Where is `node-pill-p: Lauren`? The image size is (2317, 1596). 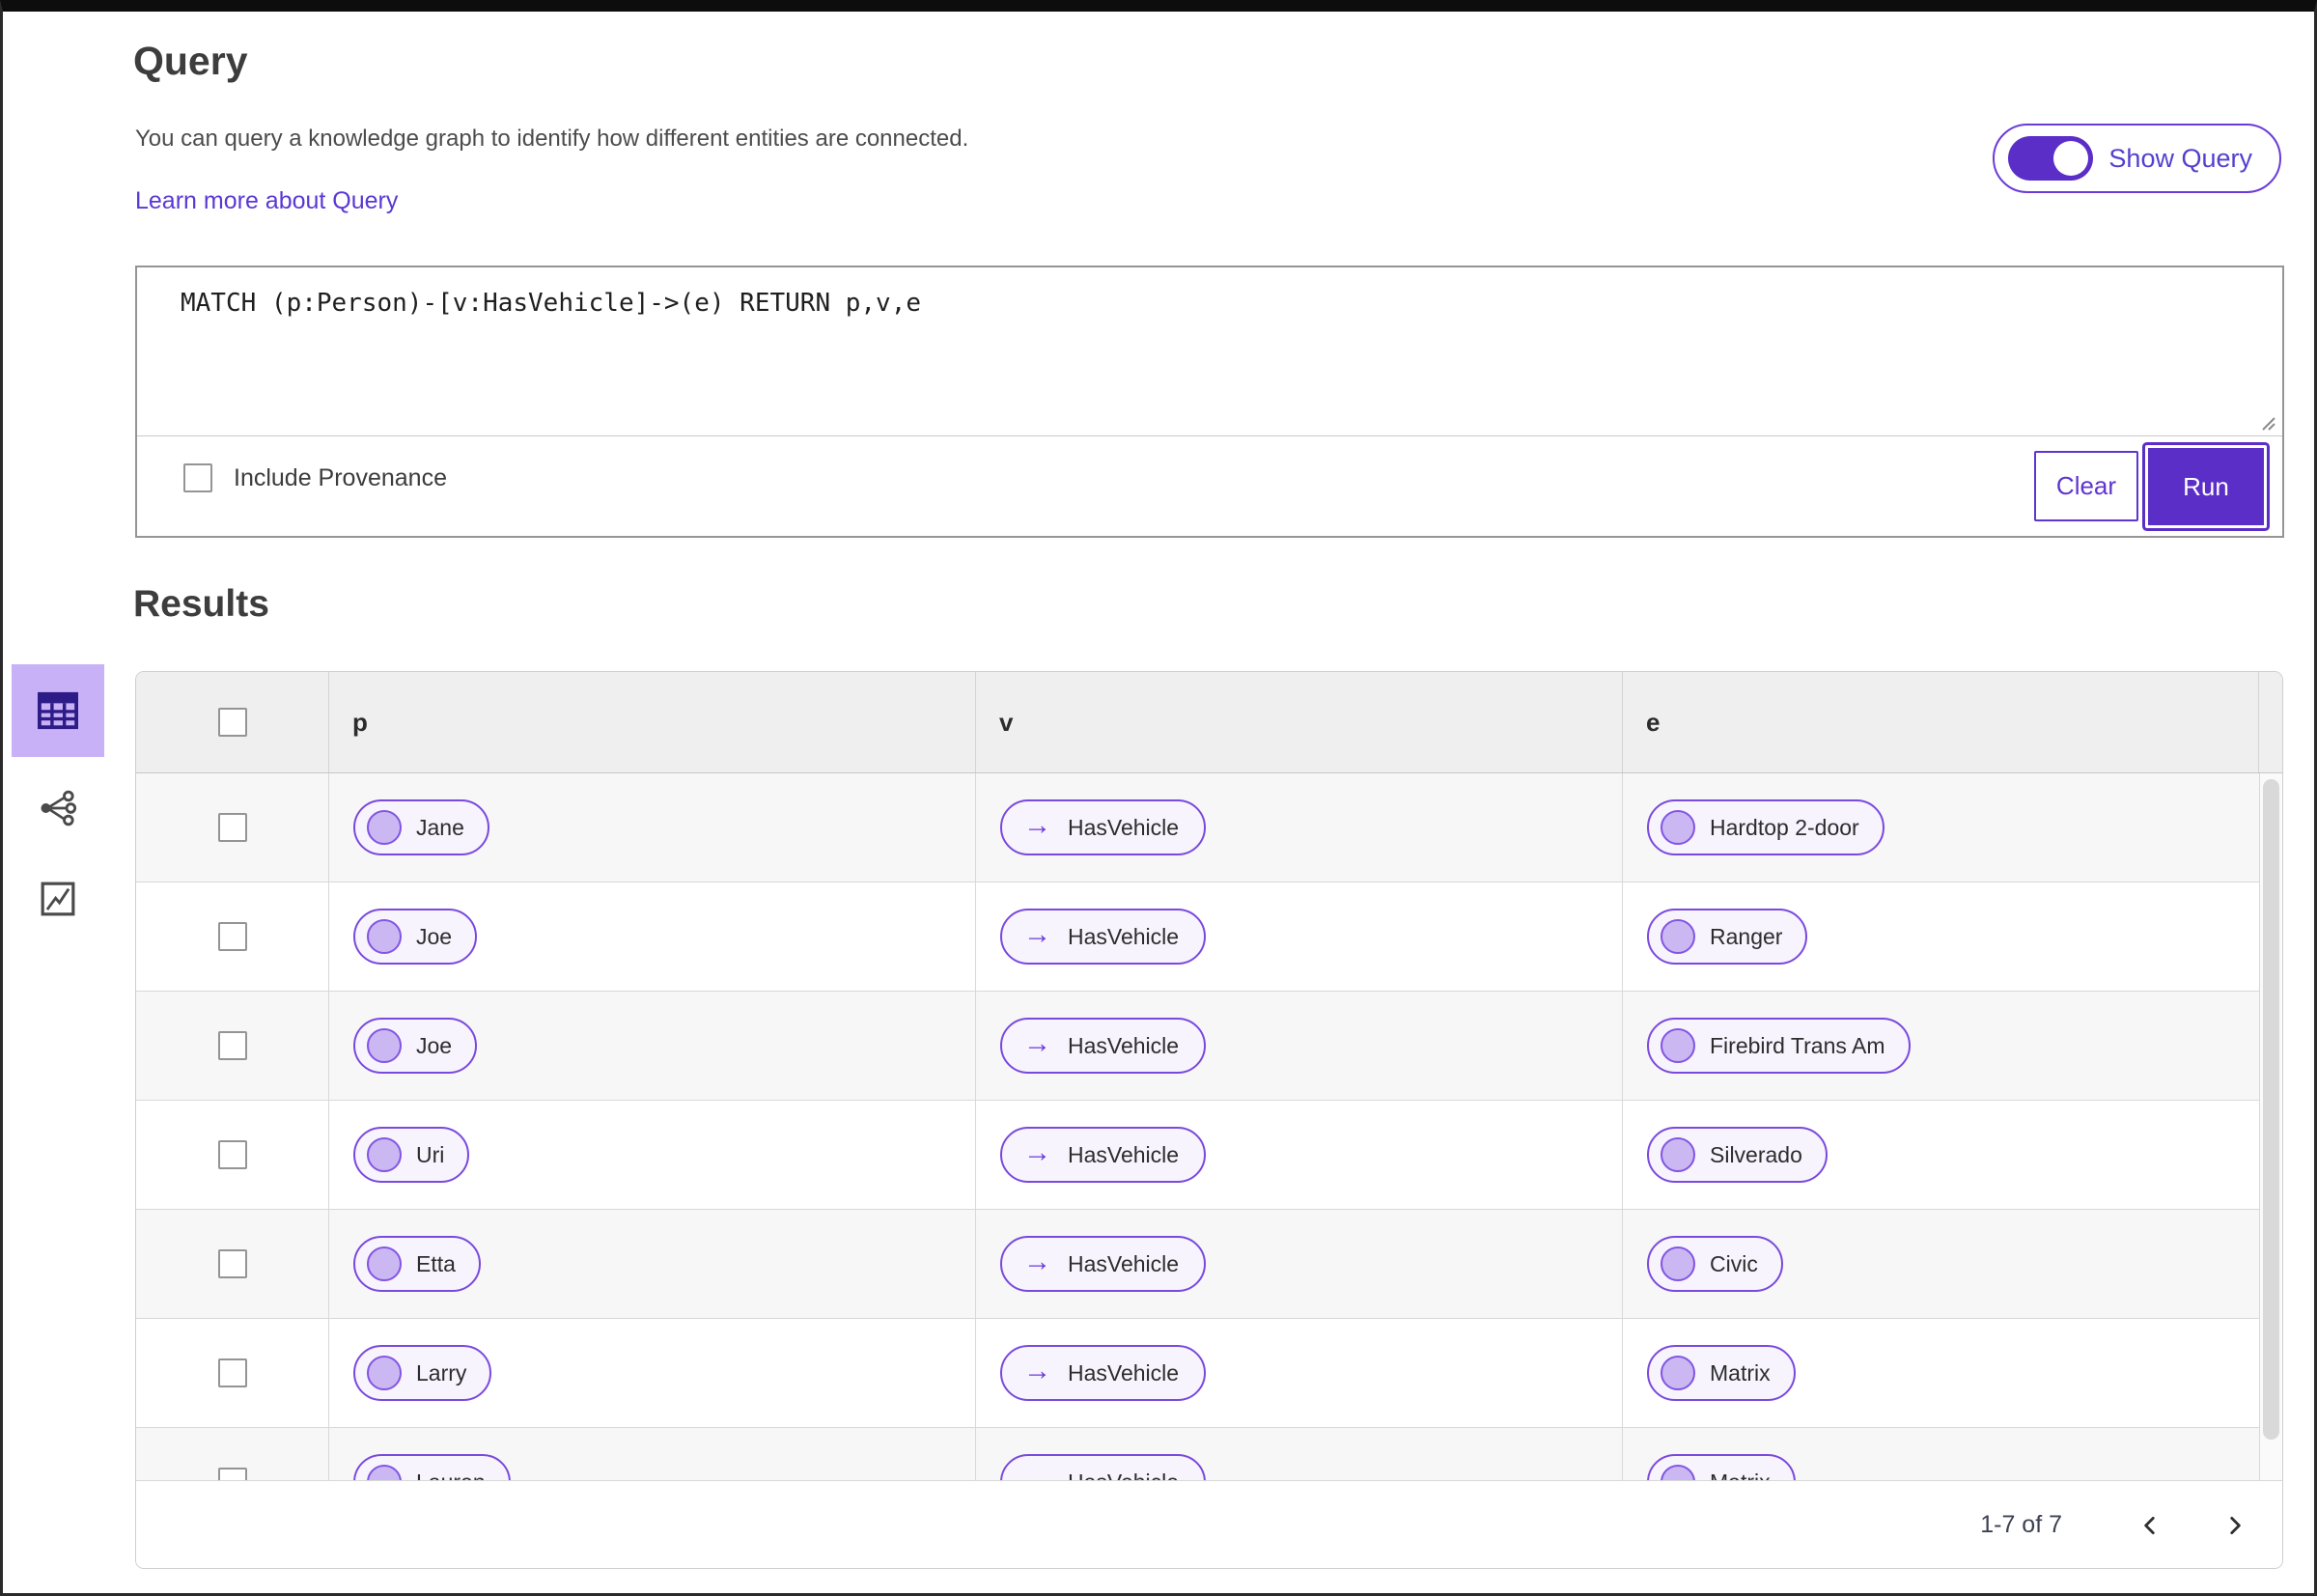 node-pill-p: Lauren is located at coordinates (432, 1467).